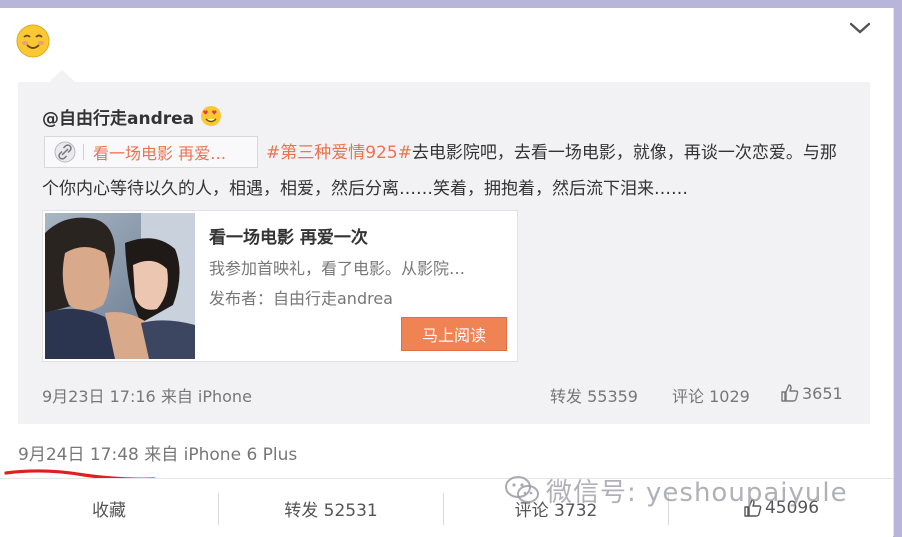  What do you see at coordinates (301, 298) in the screenshot?
I see `article-publisher: 发布者：自由行走andrea` at bounding box center [301, 298].